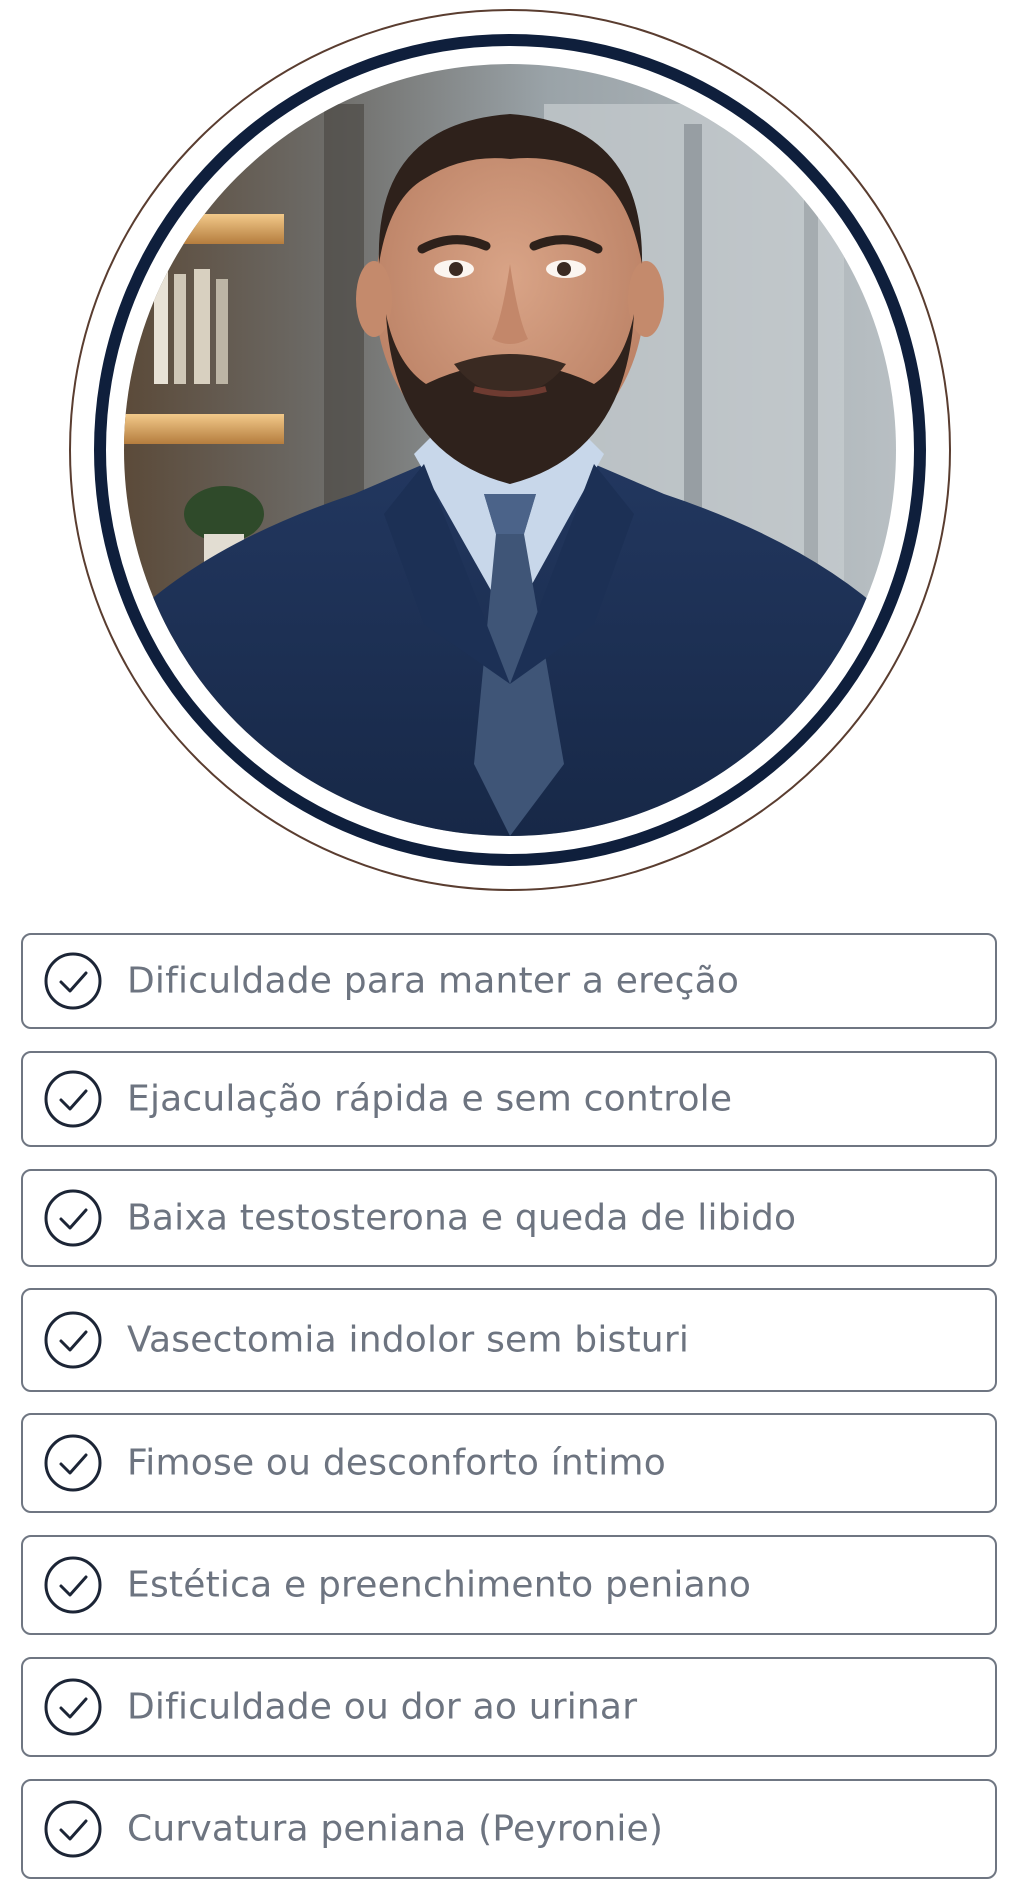  I want to click on list-item: Curvatura peniana (Peyronie), so click(509, 1829).